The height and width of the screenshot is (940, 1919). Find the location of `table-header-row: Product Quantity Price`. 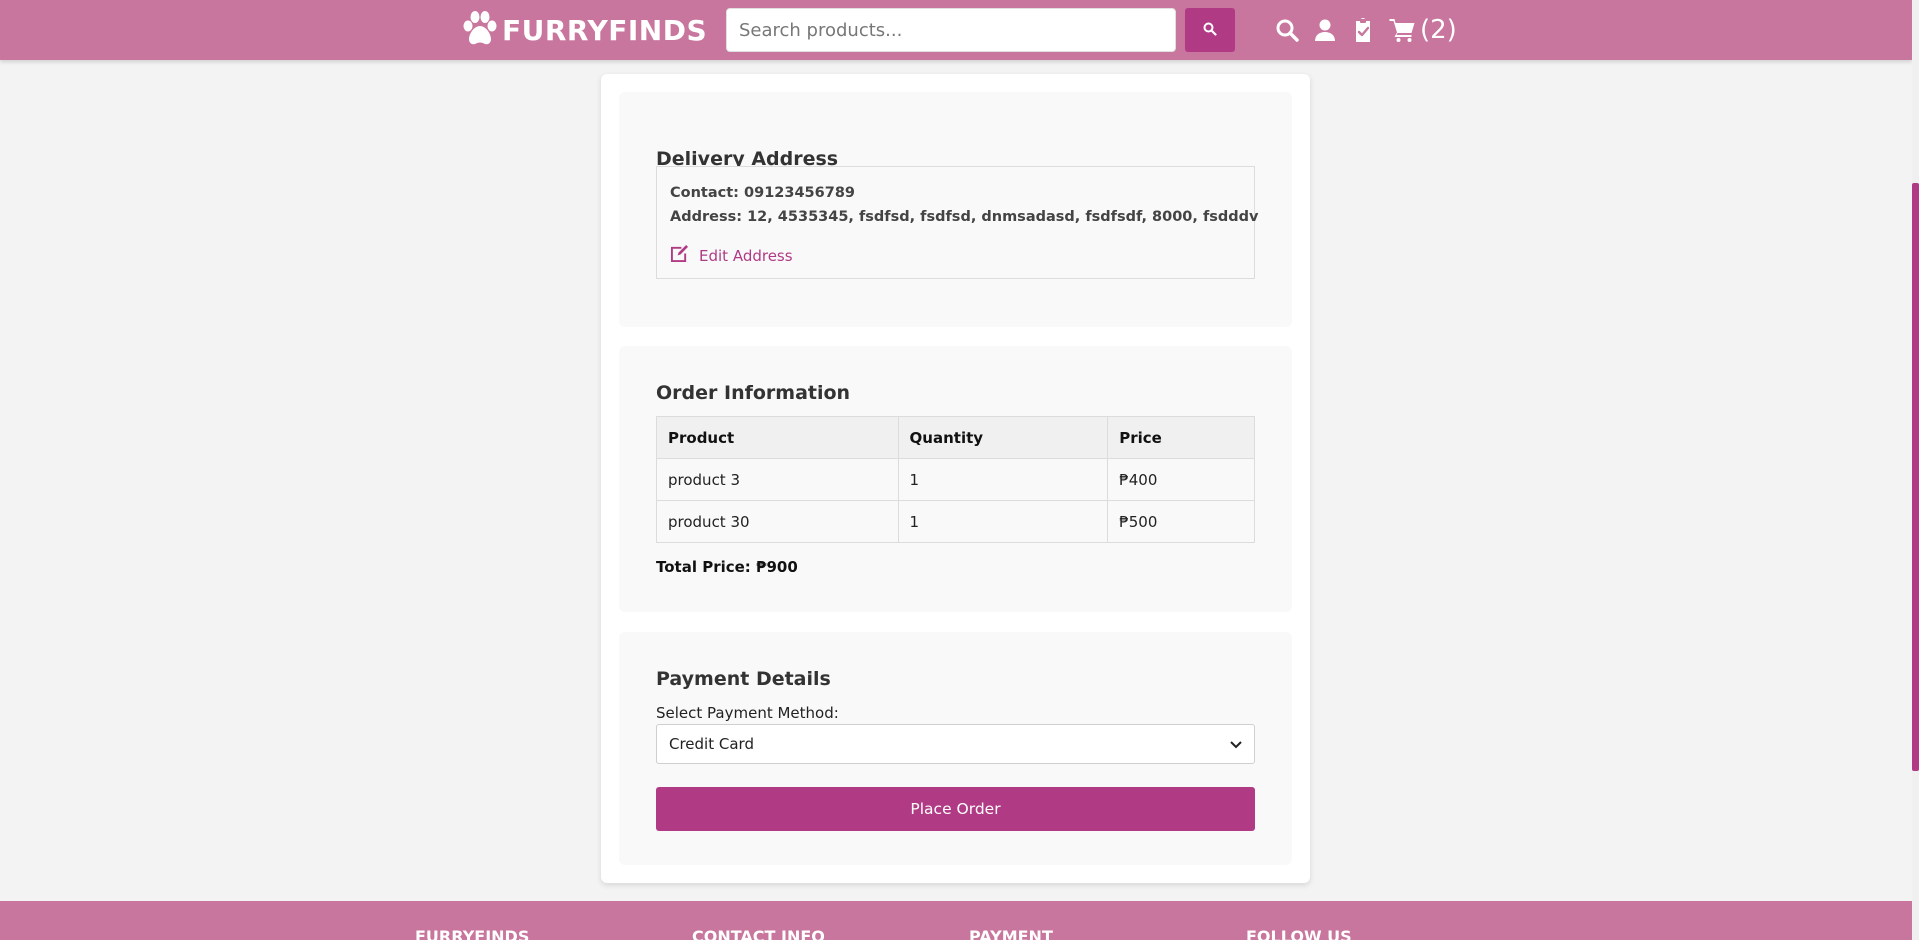

table-header-row: Product Quantity Price is located at coordinates (955, 437).